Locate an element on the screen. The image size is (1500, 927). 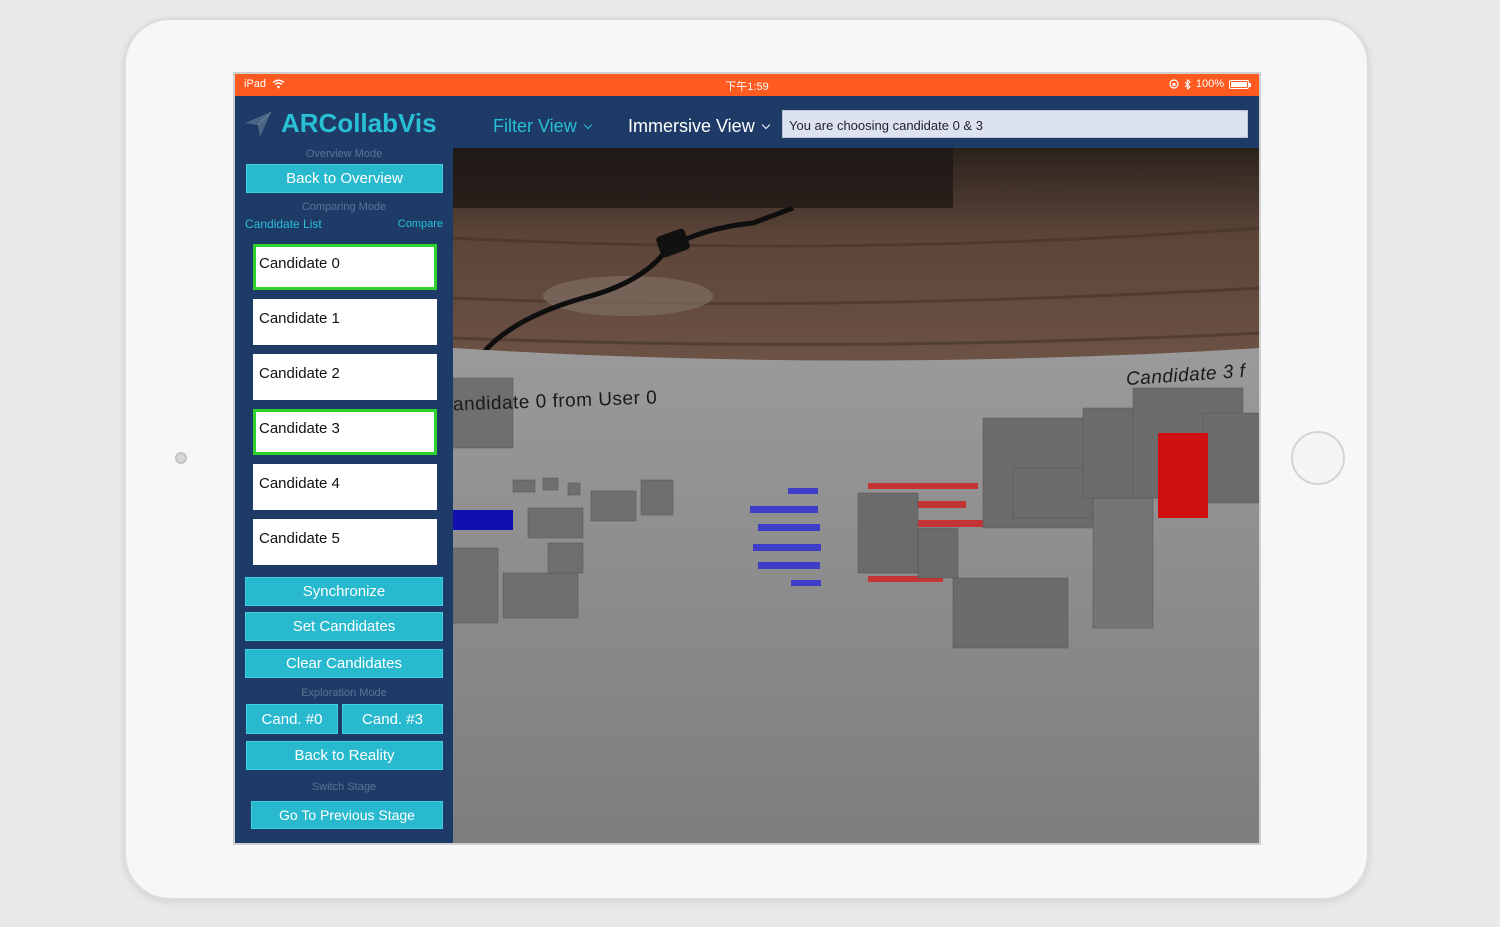
home-button is located at coordinates (1318, 458).